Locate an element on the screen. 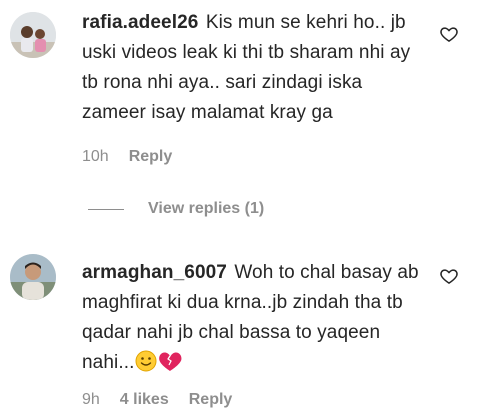  view-replies-button: View replies (1) is located at coordinates (176, 209).